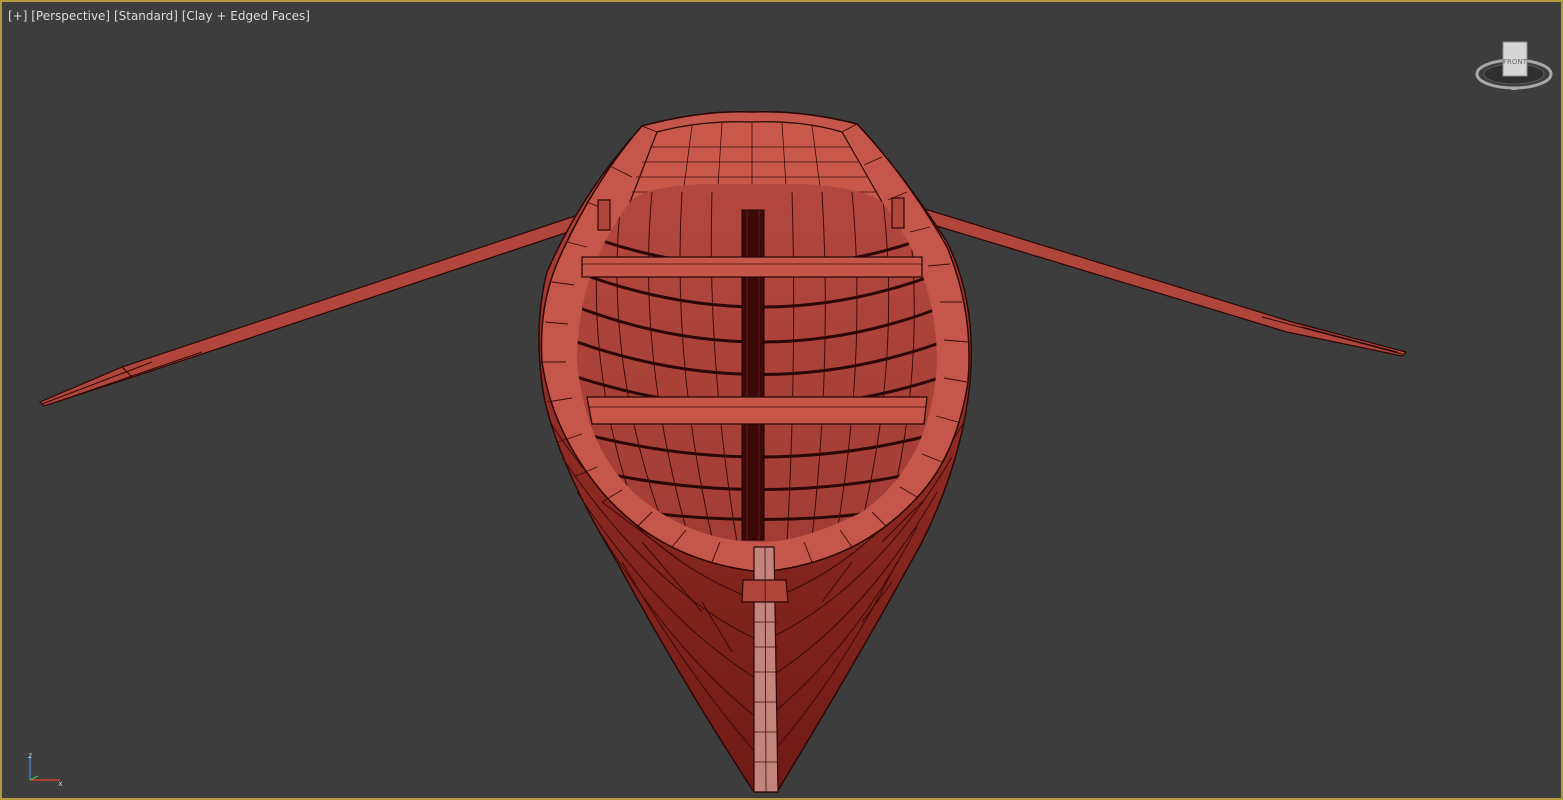  Describe the element at coordinates (60, 783) in the screenshot. I see `axis-x-label: x` at that location.